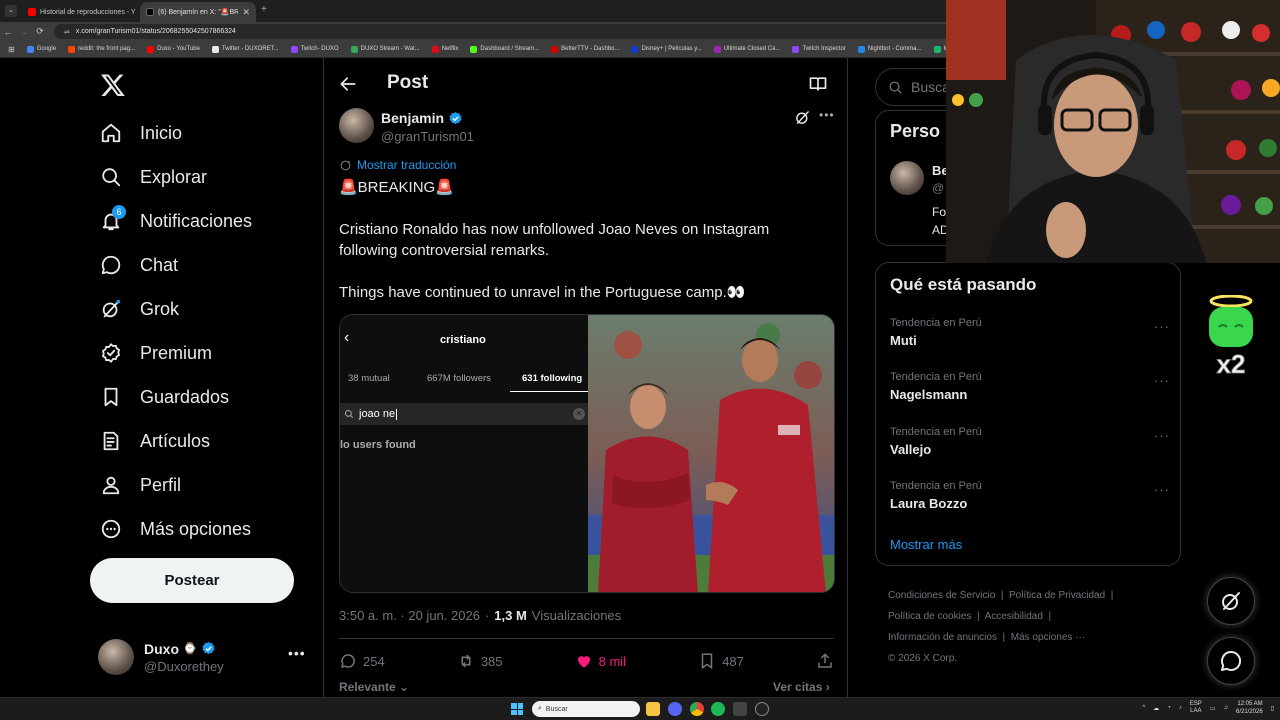 The height and width of the screenshot is (720, 1280). What do you see at coordinates (861, 49) in the screenshot?
I see `bookmark-favicon-icon` at bounding box center [861, 49].